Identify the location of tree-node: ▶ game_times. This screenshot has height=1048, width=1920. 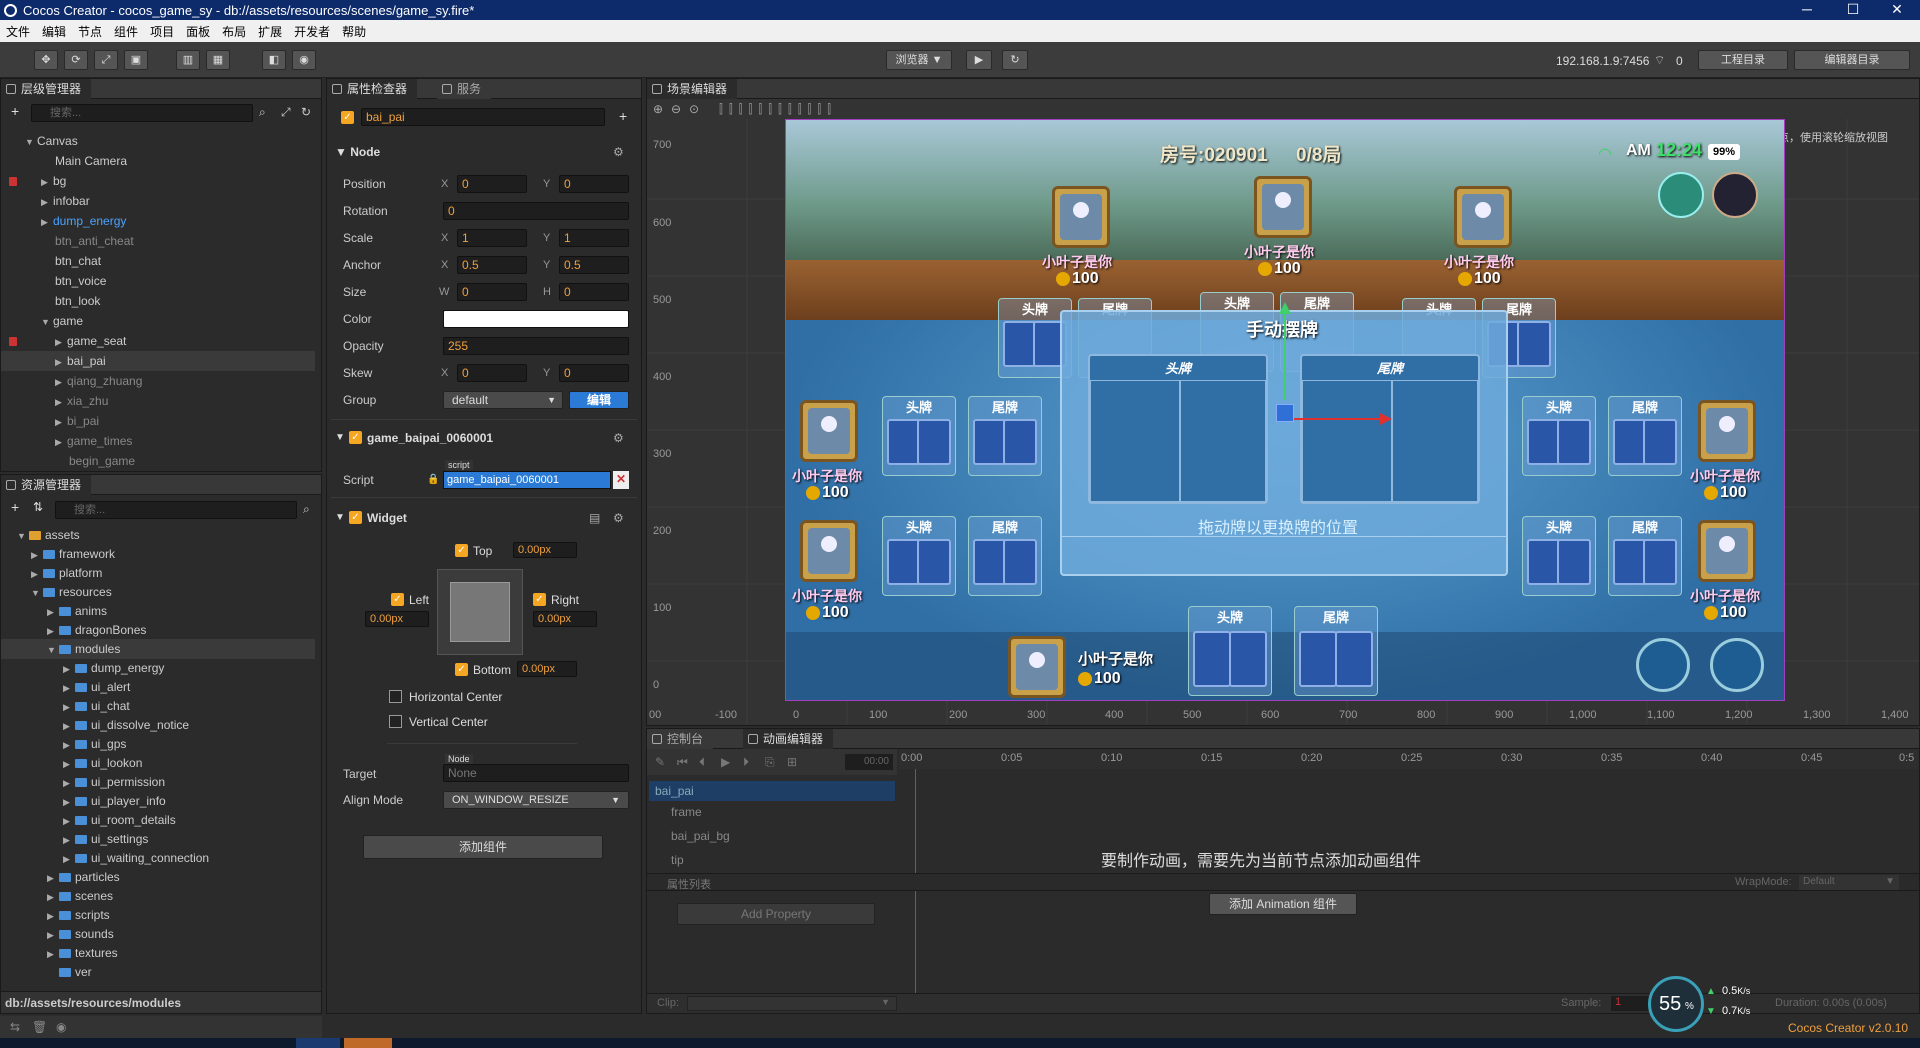
(66, 441).